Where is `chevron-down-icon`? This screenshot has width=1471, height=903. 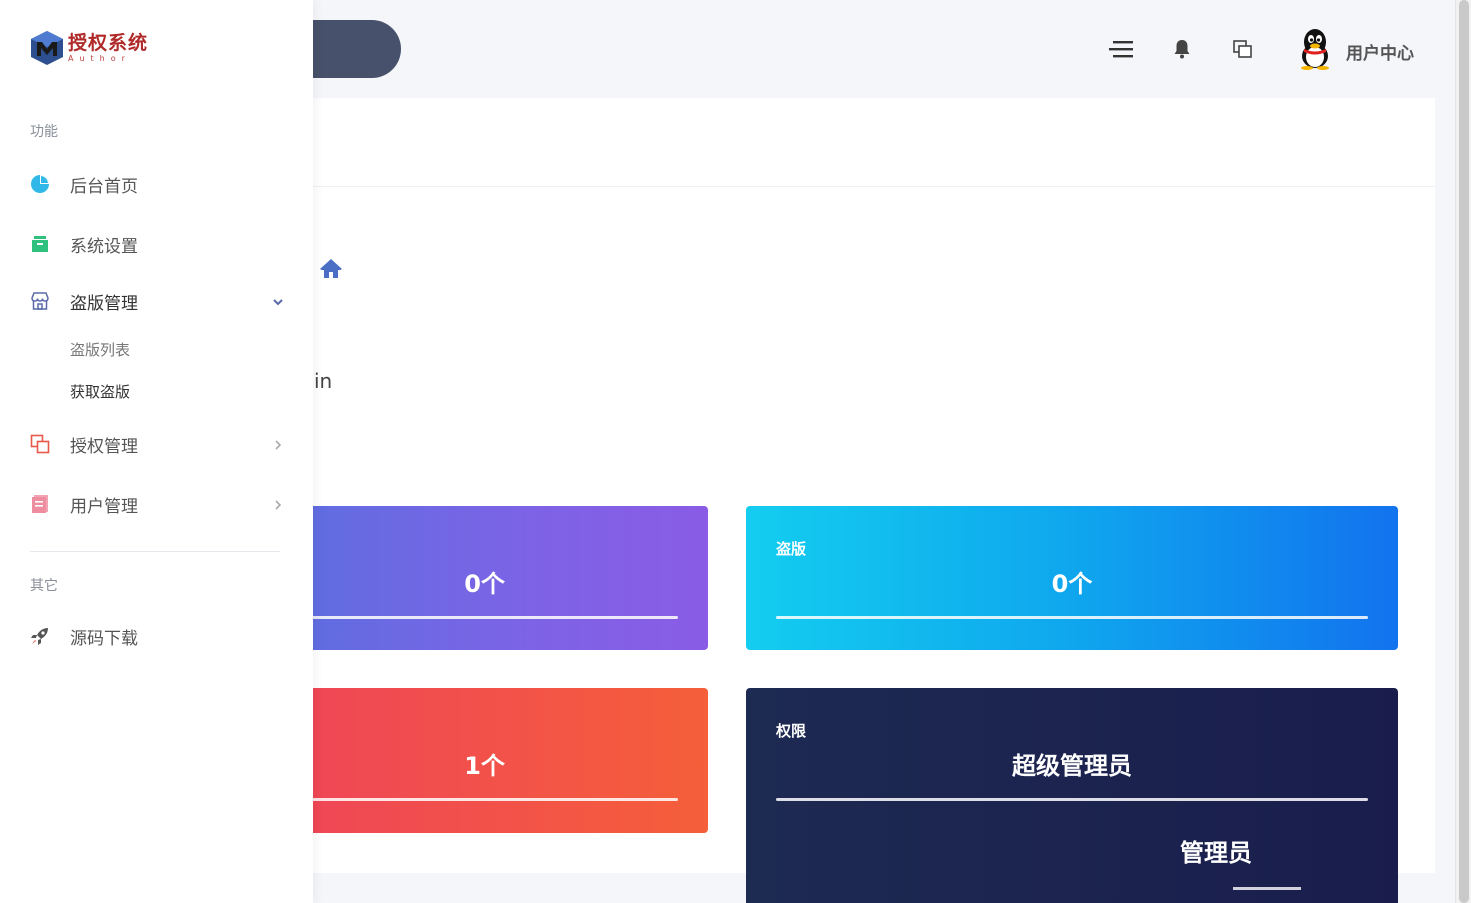 chevron-down-icon is located at coordinates (278, 301).